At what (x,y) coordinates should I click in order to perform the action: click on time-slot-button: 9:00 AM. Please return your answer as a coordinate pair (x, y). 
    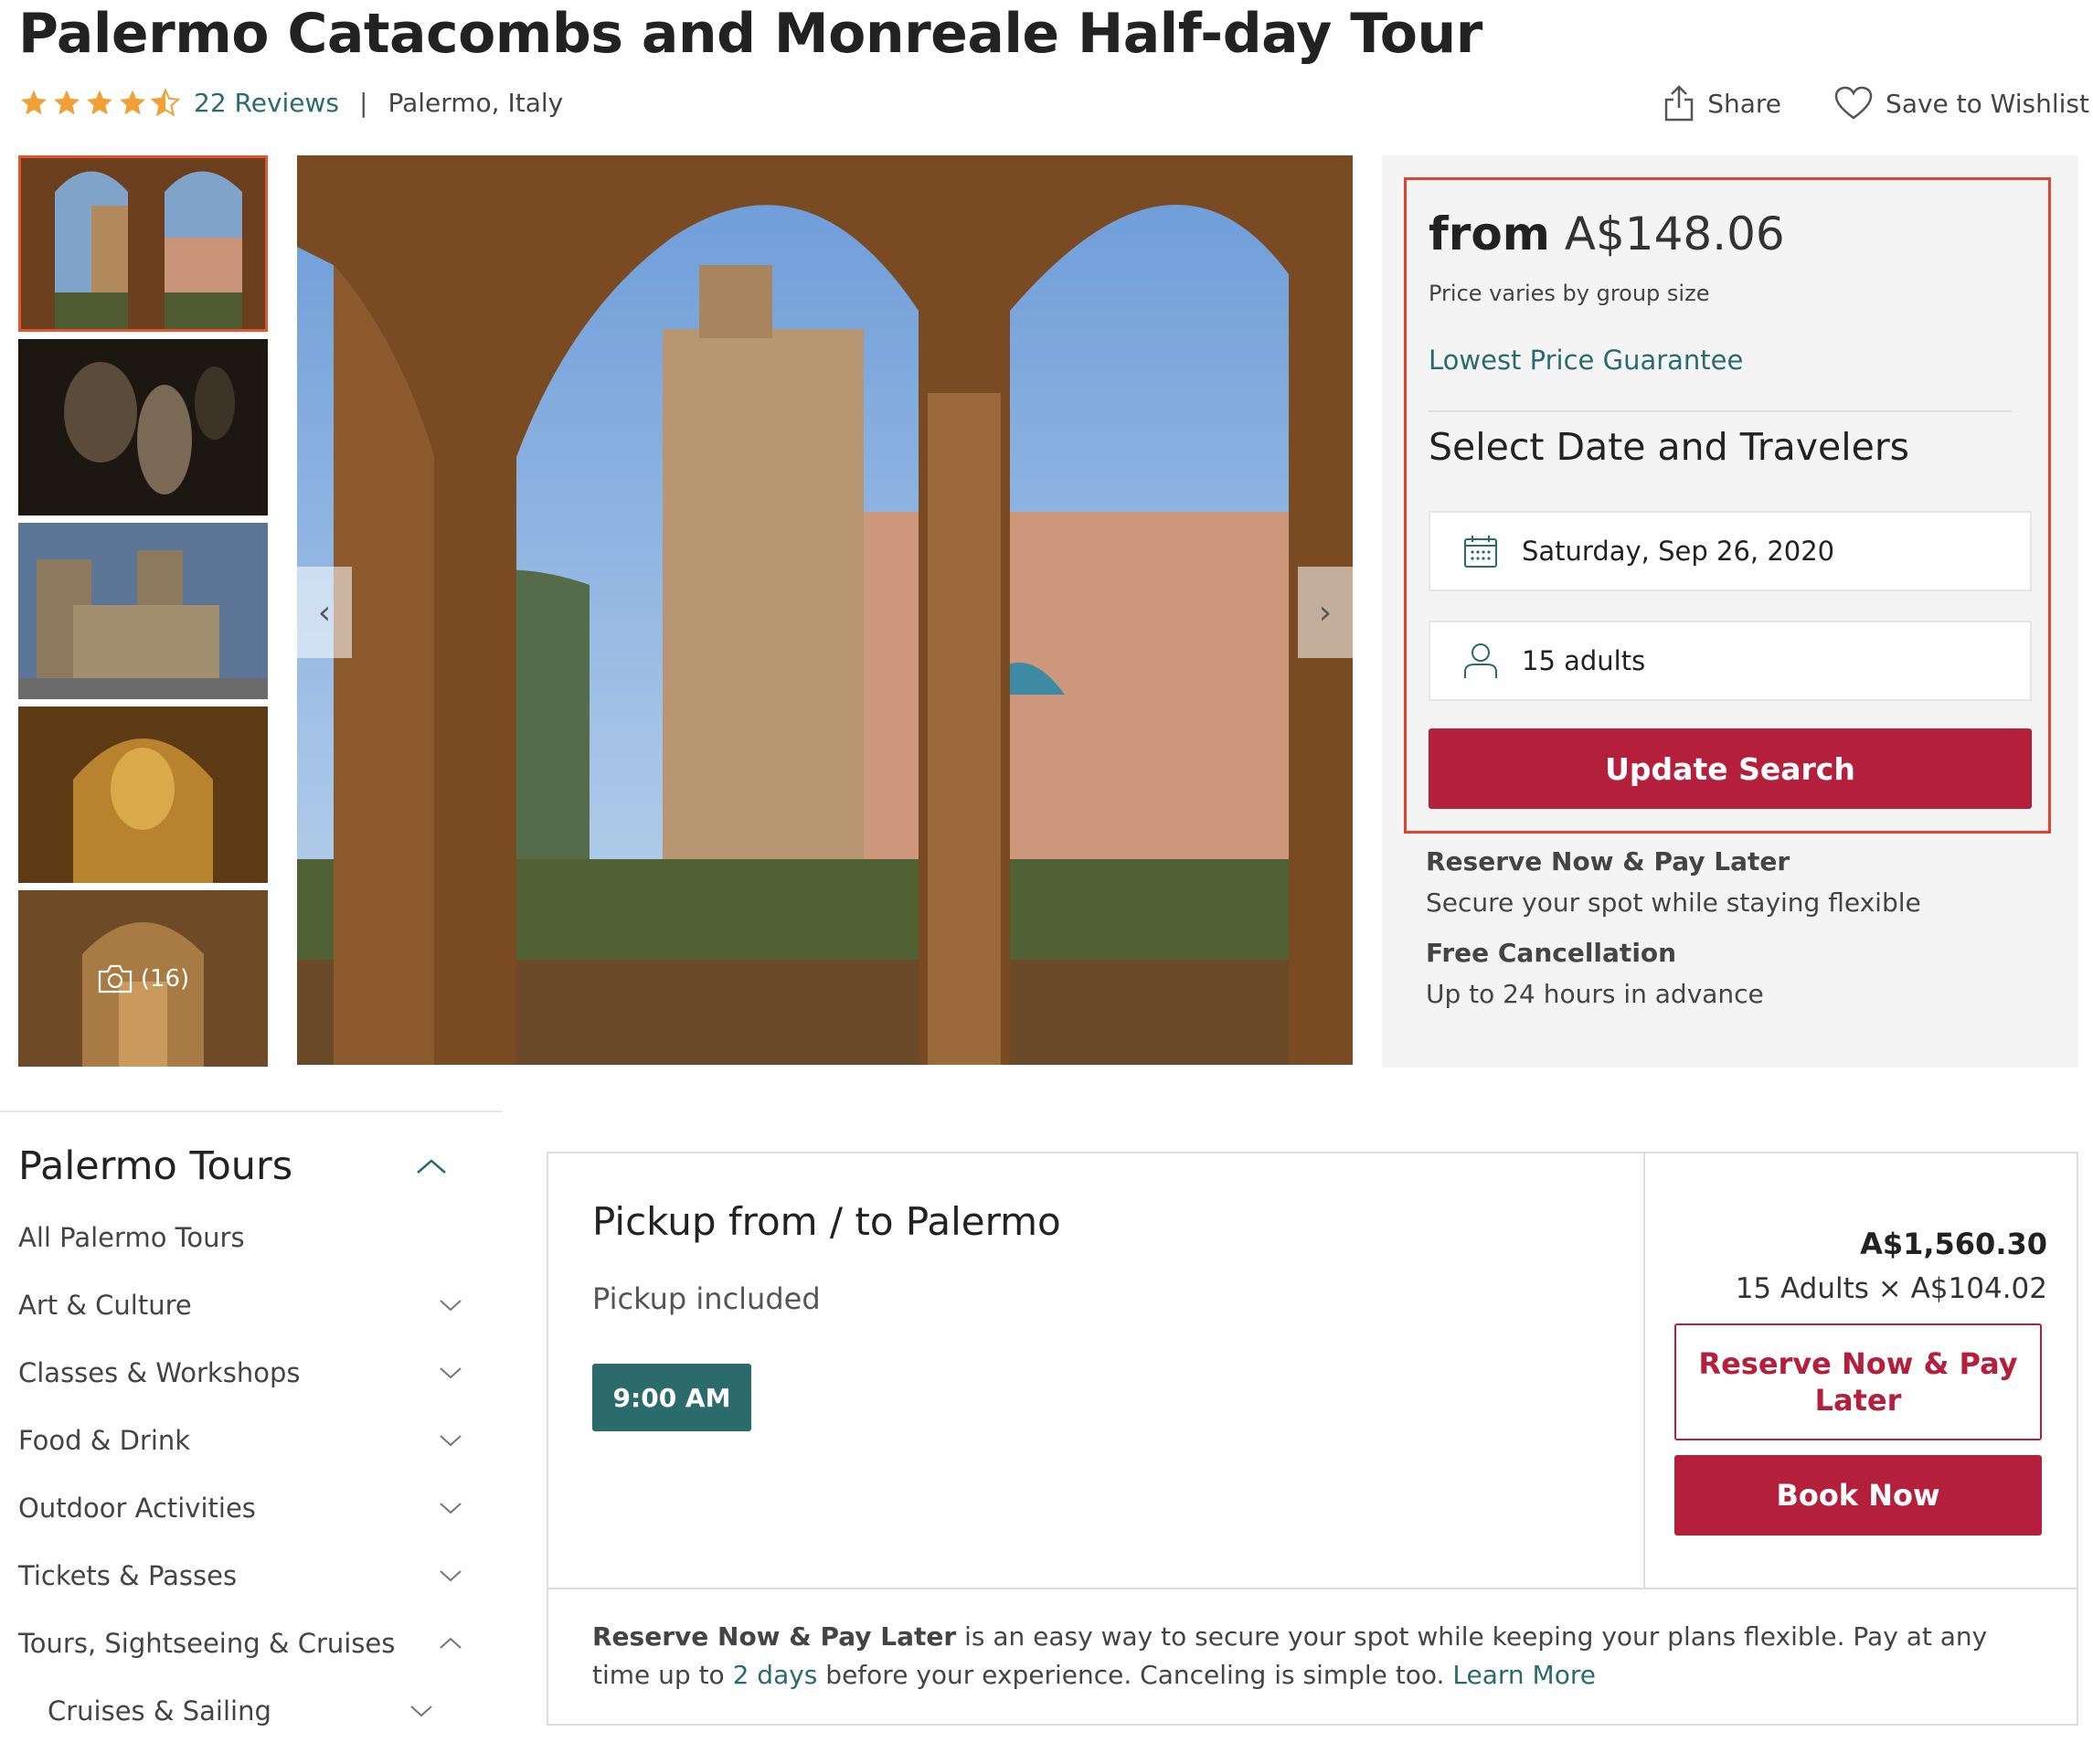
    Looking at the image, I should click on (671, 1397).